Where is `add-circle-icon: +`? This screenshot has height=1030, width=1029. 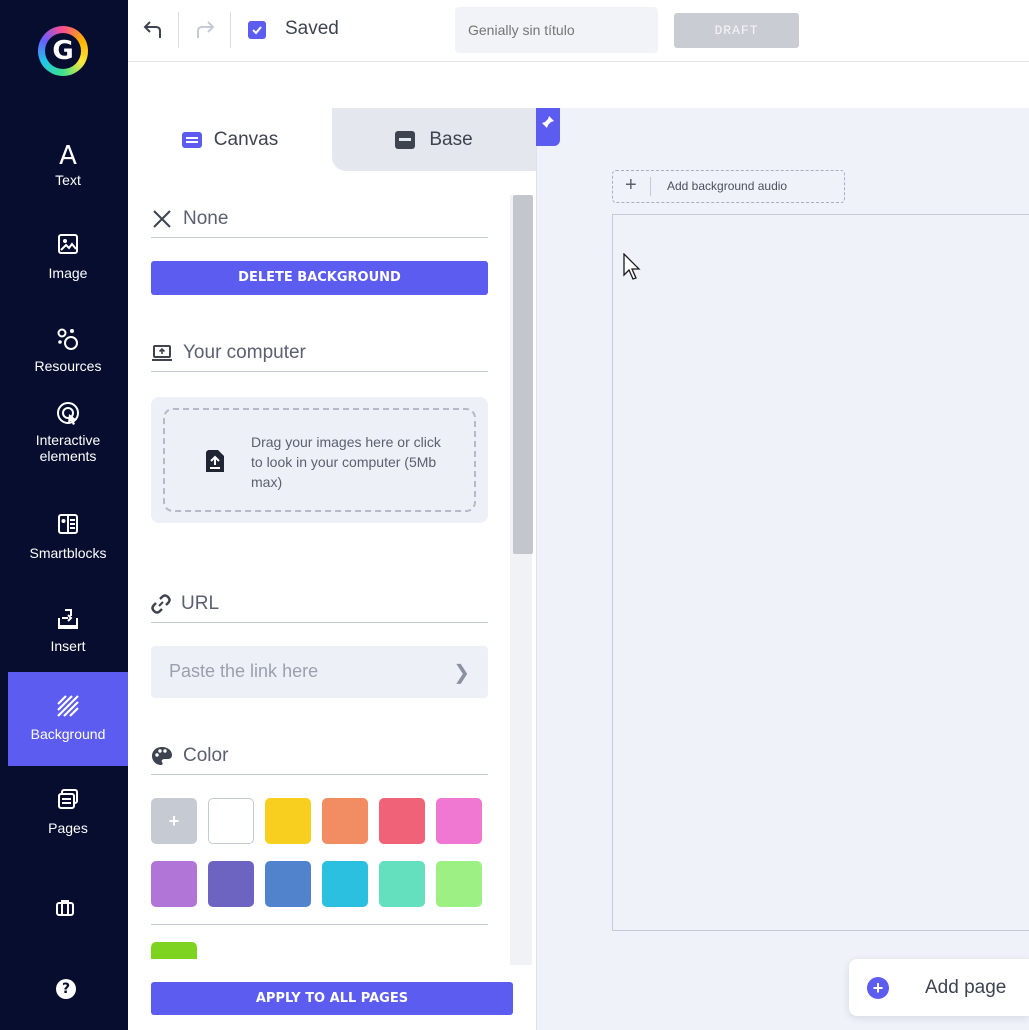 add-circle-icon: + is located at coordinates (878, 988).